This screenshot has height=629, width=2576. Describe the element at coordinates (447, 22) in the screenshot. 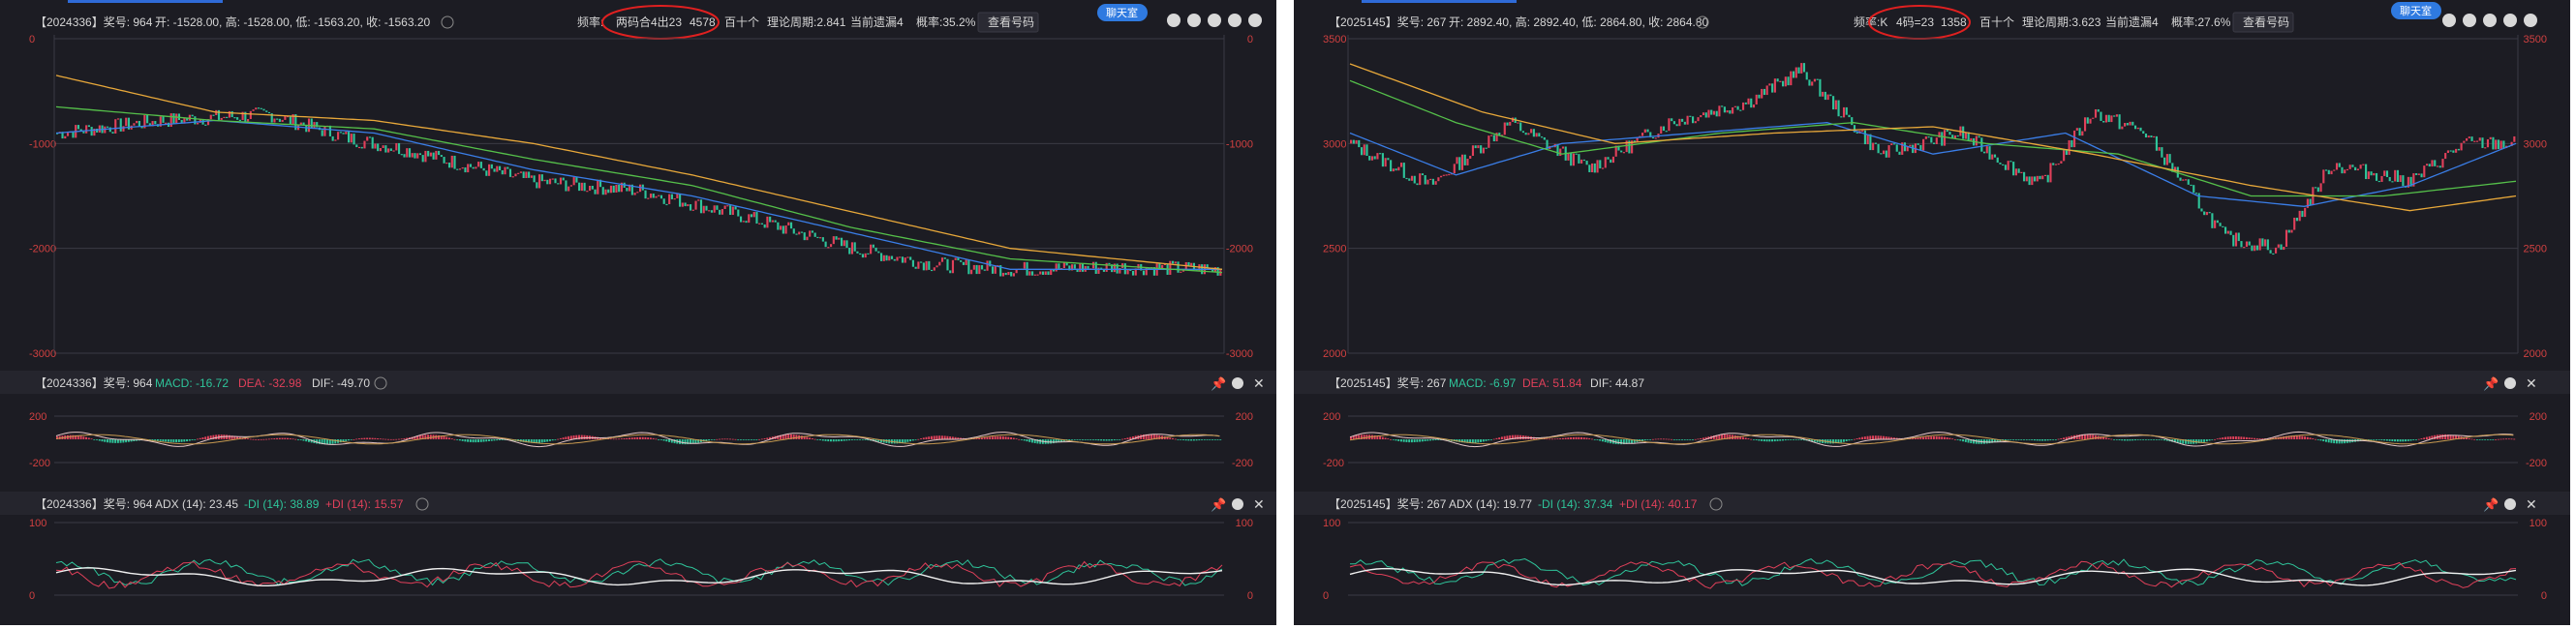

I see `help-icon` at that location.